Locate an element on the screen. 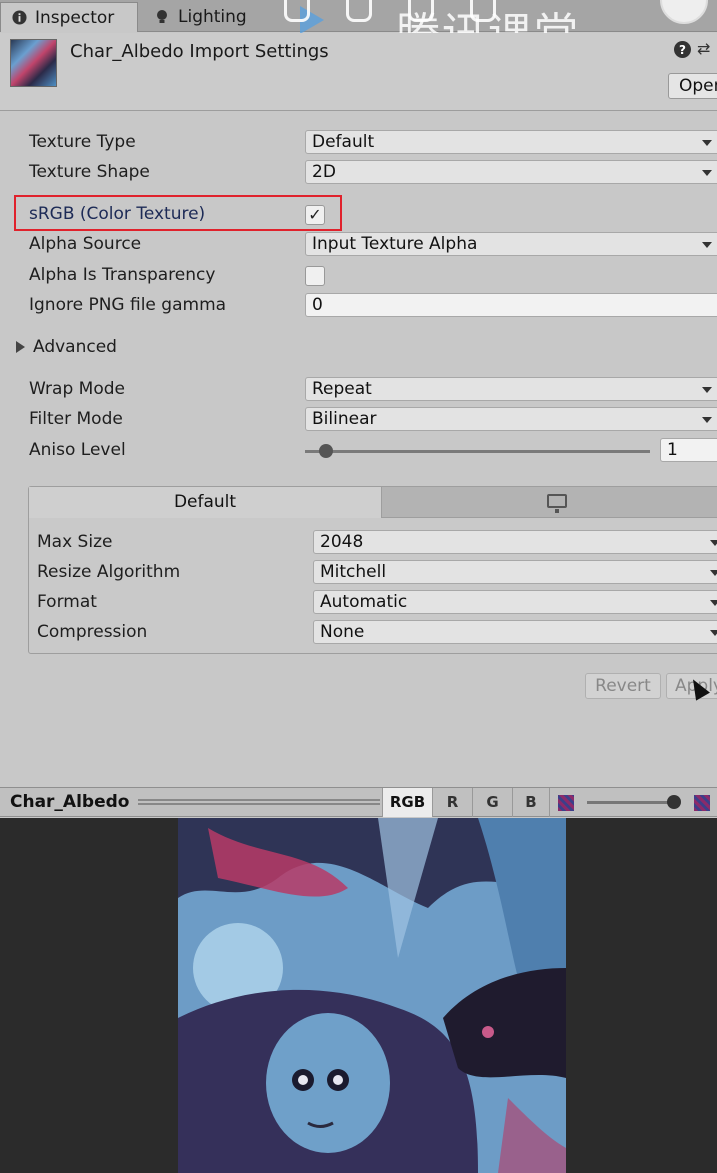 The image size is (717, 1173). tab-standalone-platform is located at coordinates (549, 502).